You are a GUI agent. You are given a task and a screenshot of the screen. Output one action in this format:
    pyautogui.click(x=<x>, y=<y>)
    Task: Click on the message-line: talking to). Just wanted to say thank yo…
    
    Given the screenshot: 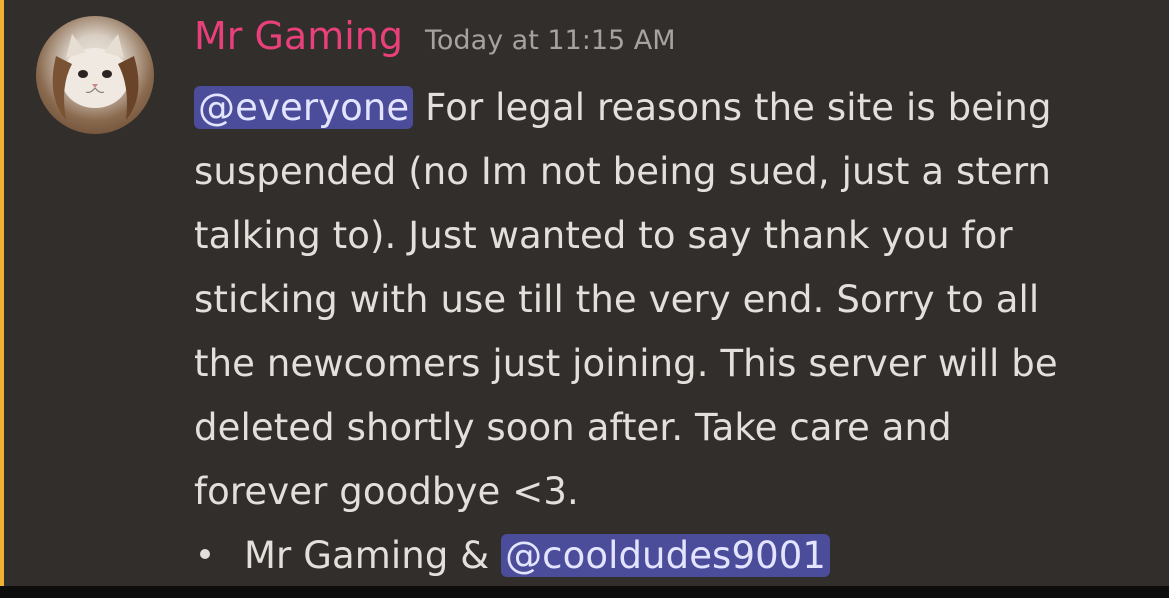 What is the action you would take?
    pyautogui.click(x=603, y=235)
    